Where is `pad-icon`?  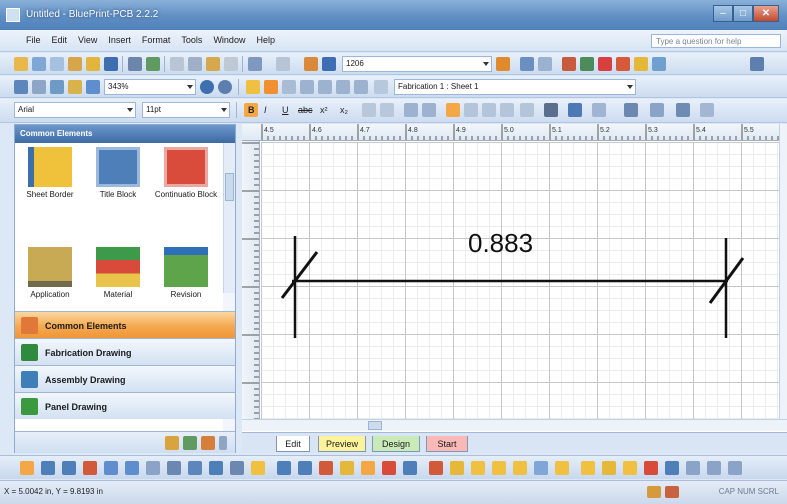
pad-icon is located at coordinates (368, 468).